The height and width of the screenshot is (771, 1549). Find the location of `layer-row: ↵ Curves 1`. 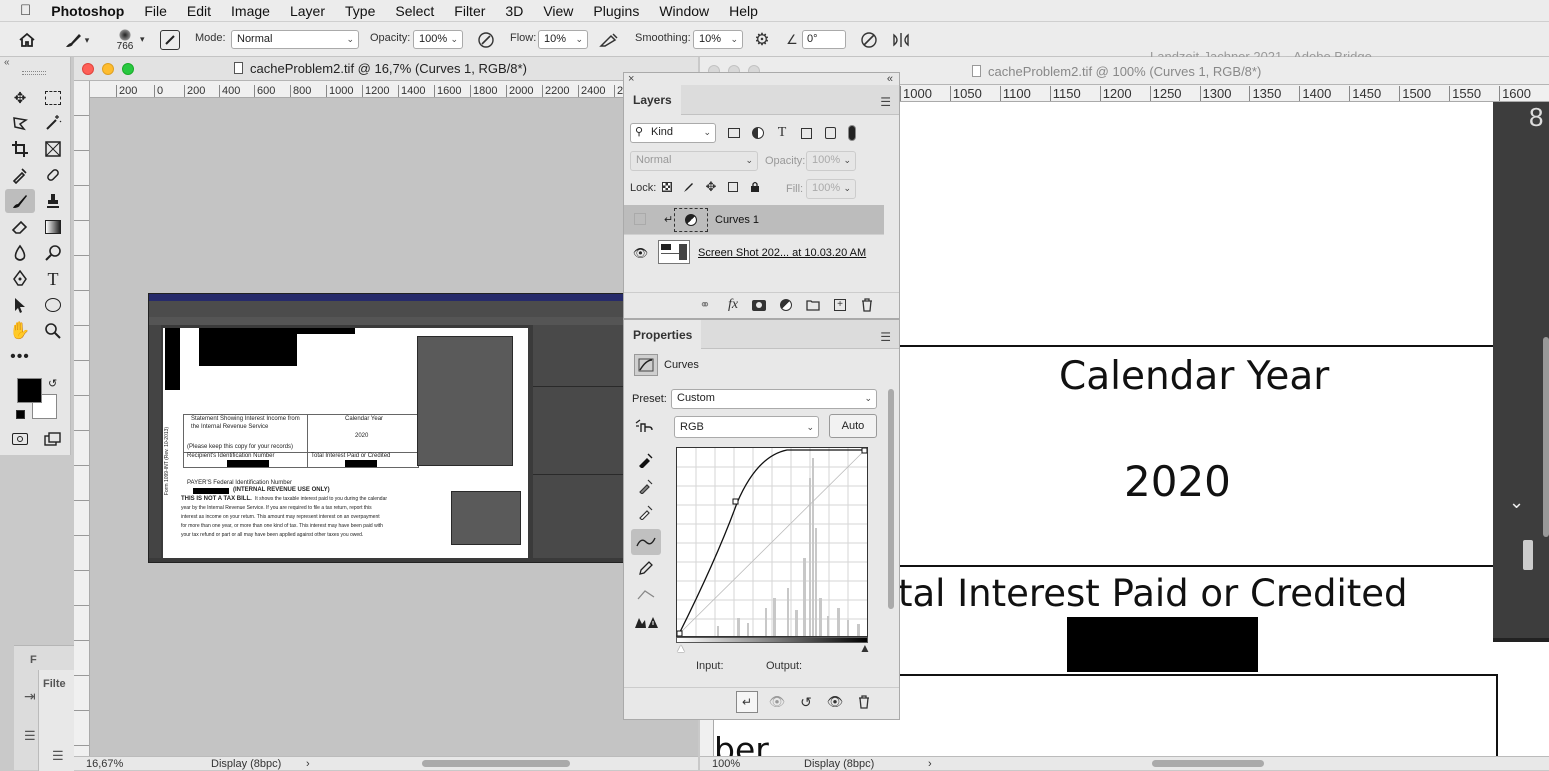

layer-row: ↵ Curves 1 is located at coordinates (754, 220).